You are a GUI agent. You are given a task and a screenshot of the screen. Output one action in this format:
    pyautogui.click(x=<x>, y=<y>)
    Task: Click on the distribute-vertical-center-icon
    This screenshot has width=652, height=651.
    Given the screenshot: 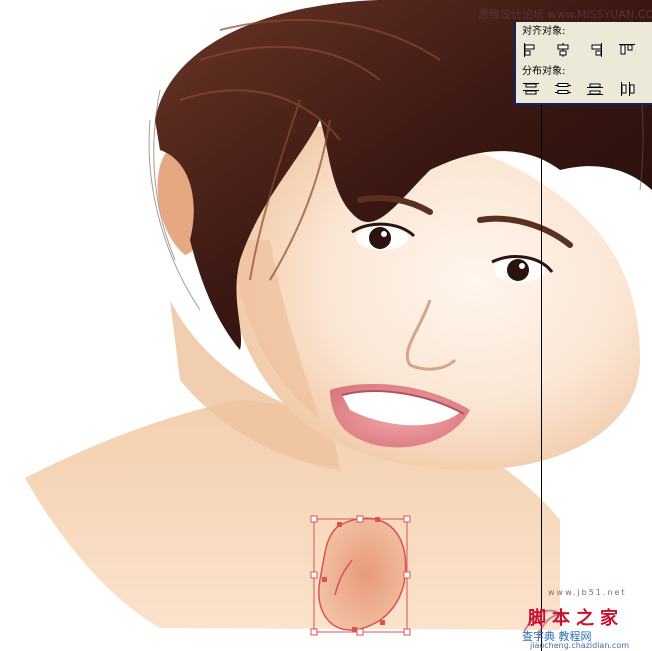 What is the action you would take?
    pyautogui.click(x=563, y=88)
    